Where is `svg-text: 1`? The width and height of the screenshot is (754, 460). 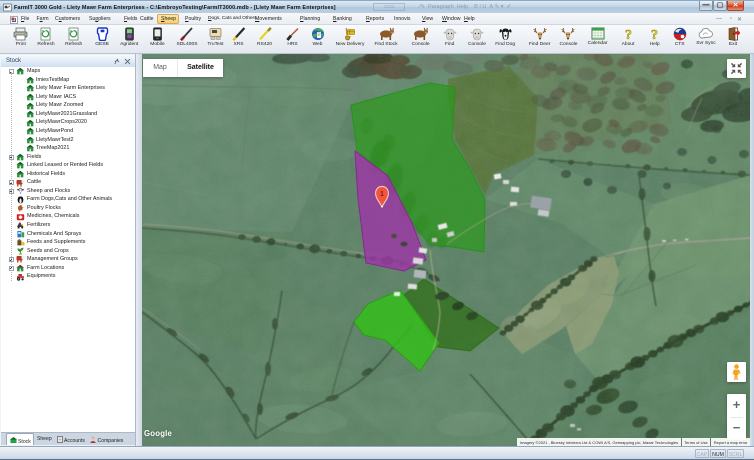 svg-text: 1 is located at coordinates (382, 194).